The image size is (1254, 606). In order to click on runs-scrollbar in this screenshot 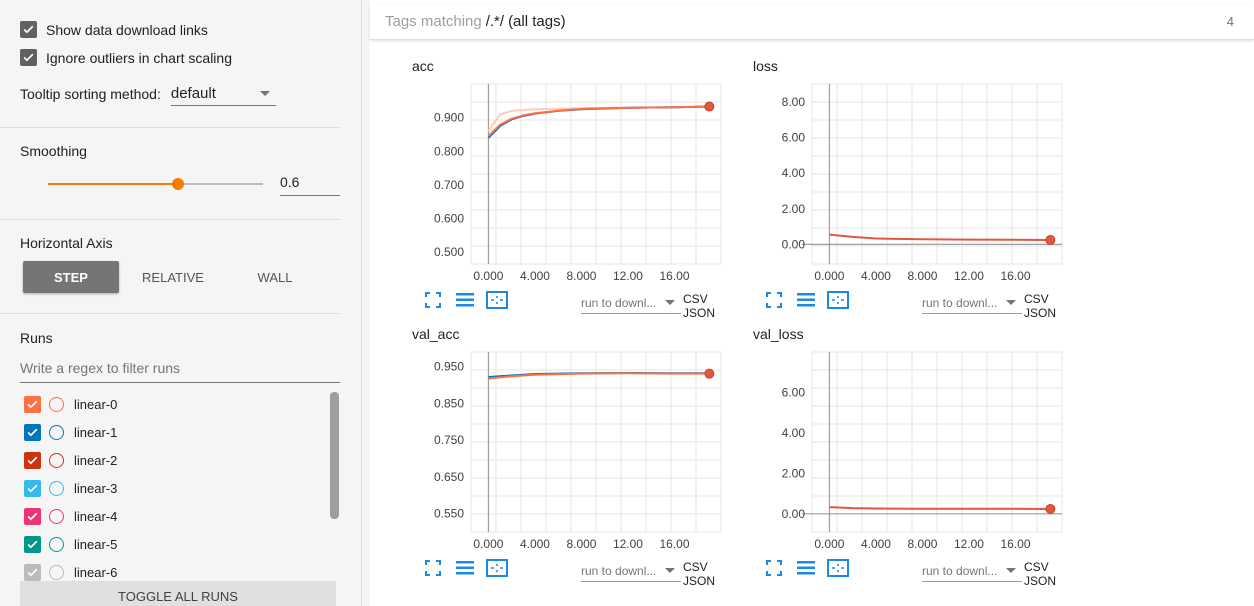, I will do `click(334, 455)`.